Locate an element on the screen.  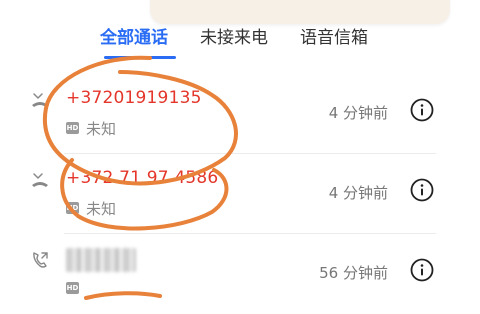
top-banner: ▔ ▔ ▔ ▔ ▔ ▔ ▔ ▔ is located at coordinates (300, 12).